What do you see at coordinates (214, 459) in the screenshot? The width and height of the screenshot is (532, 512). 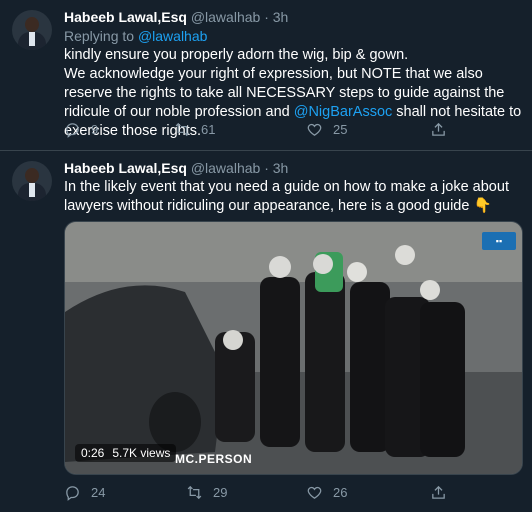 I see `video-caption: MC.PERSON` at bounding box center [214, 459].